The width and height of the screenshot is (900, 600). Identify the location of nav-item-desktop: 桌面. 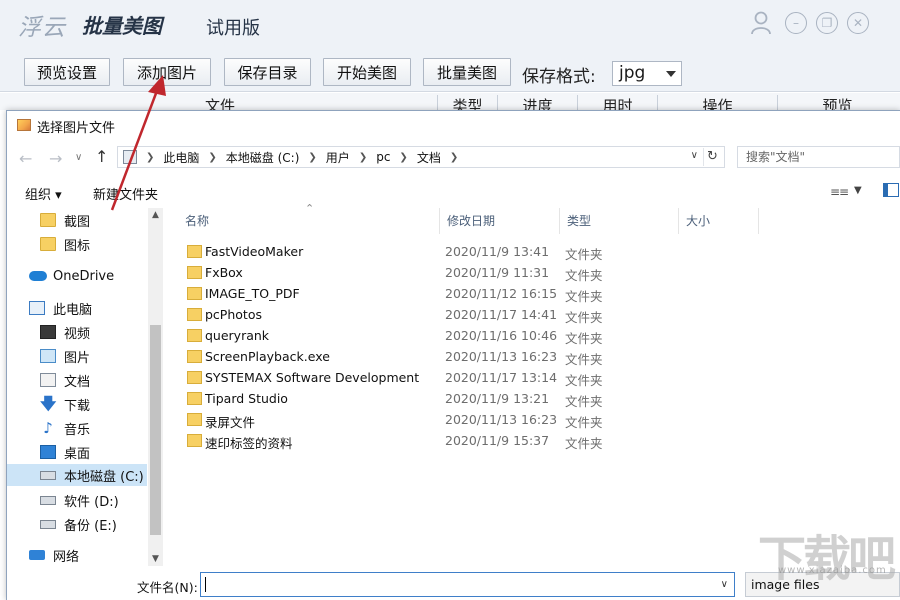
(77, 452).